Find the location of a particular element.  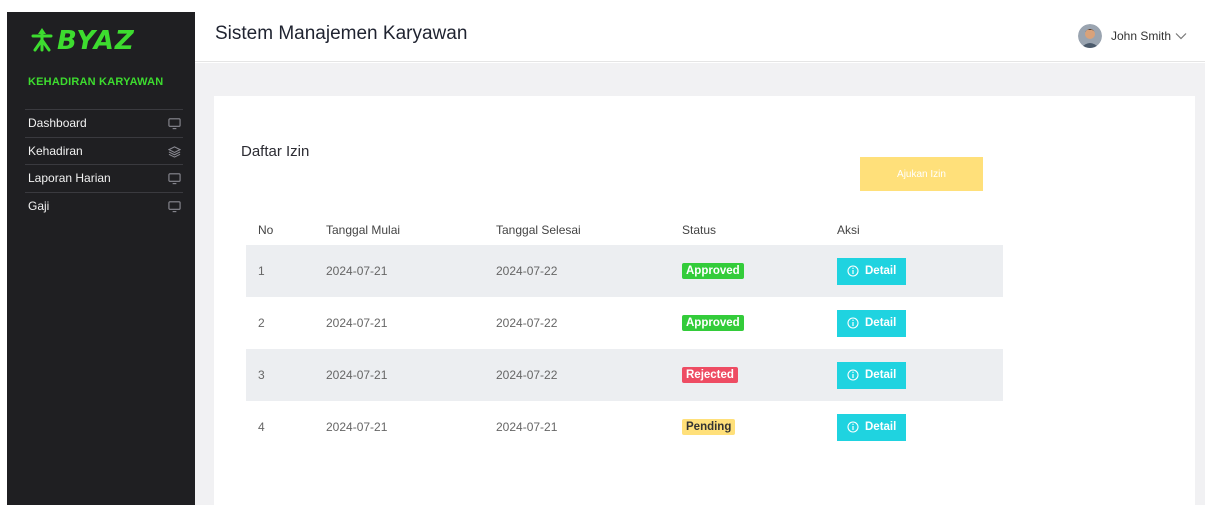

table-row: 4 2024-07-21 2024-07-21 Pending Detail is located at coordinates (624, 427).